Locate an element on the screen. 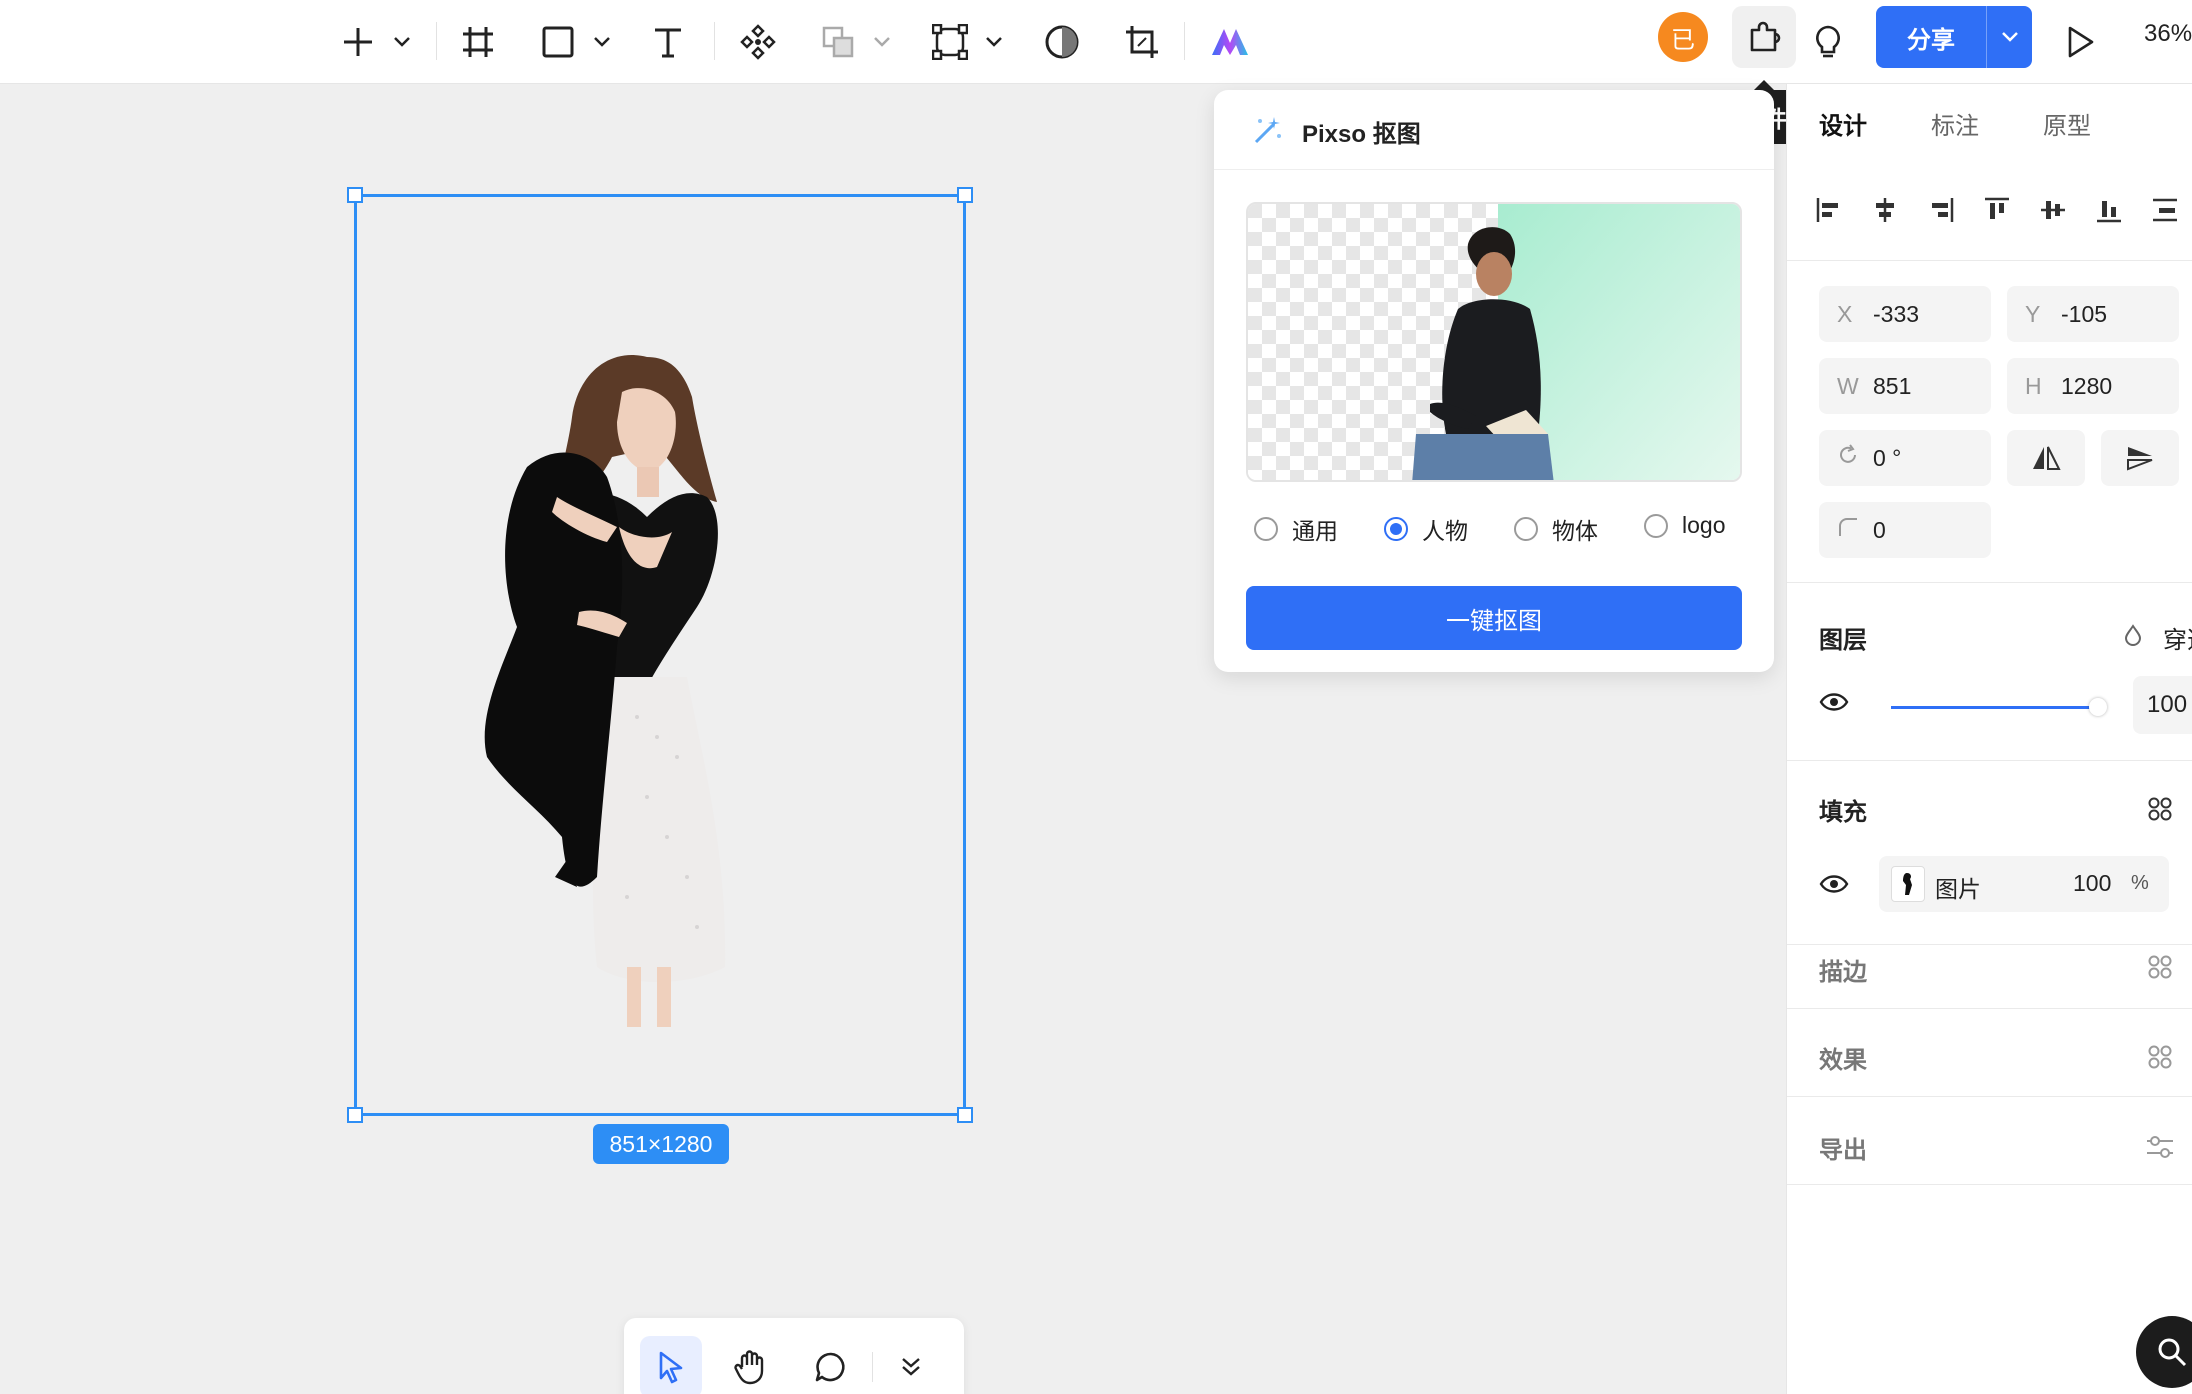  more-tools-button is located at coordinates (911, 1365).